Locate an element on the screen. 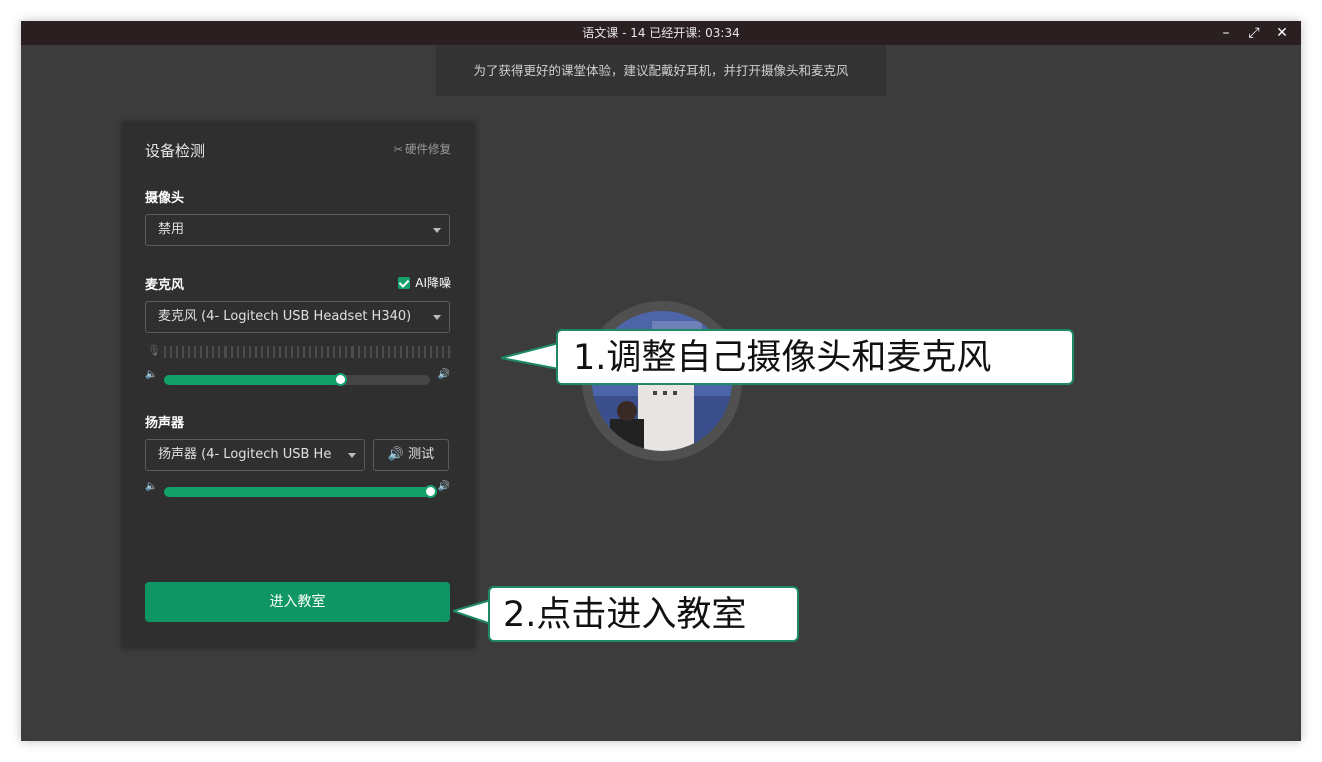  camera-select-value: 禁用 is located at coordinates (171, 229).